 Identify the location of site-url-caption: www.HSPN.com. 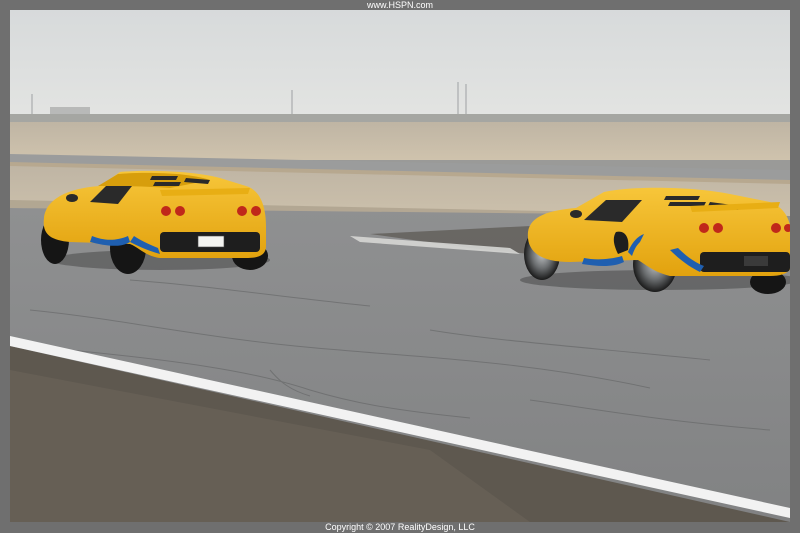
(399, 5).